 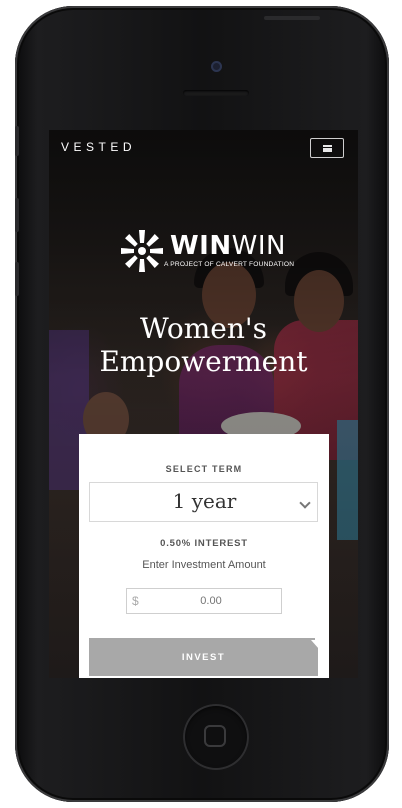 What do you see at coordinates (319, 641) in the screenshot?
I see `cursor-arrow-icon` at bounding box center [319, 641].